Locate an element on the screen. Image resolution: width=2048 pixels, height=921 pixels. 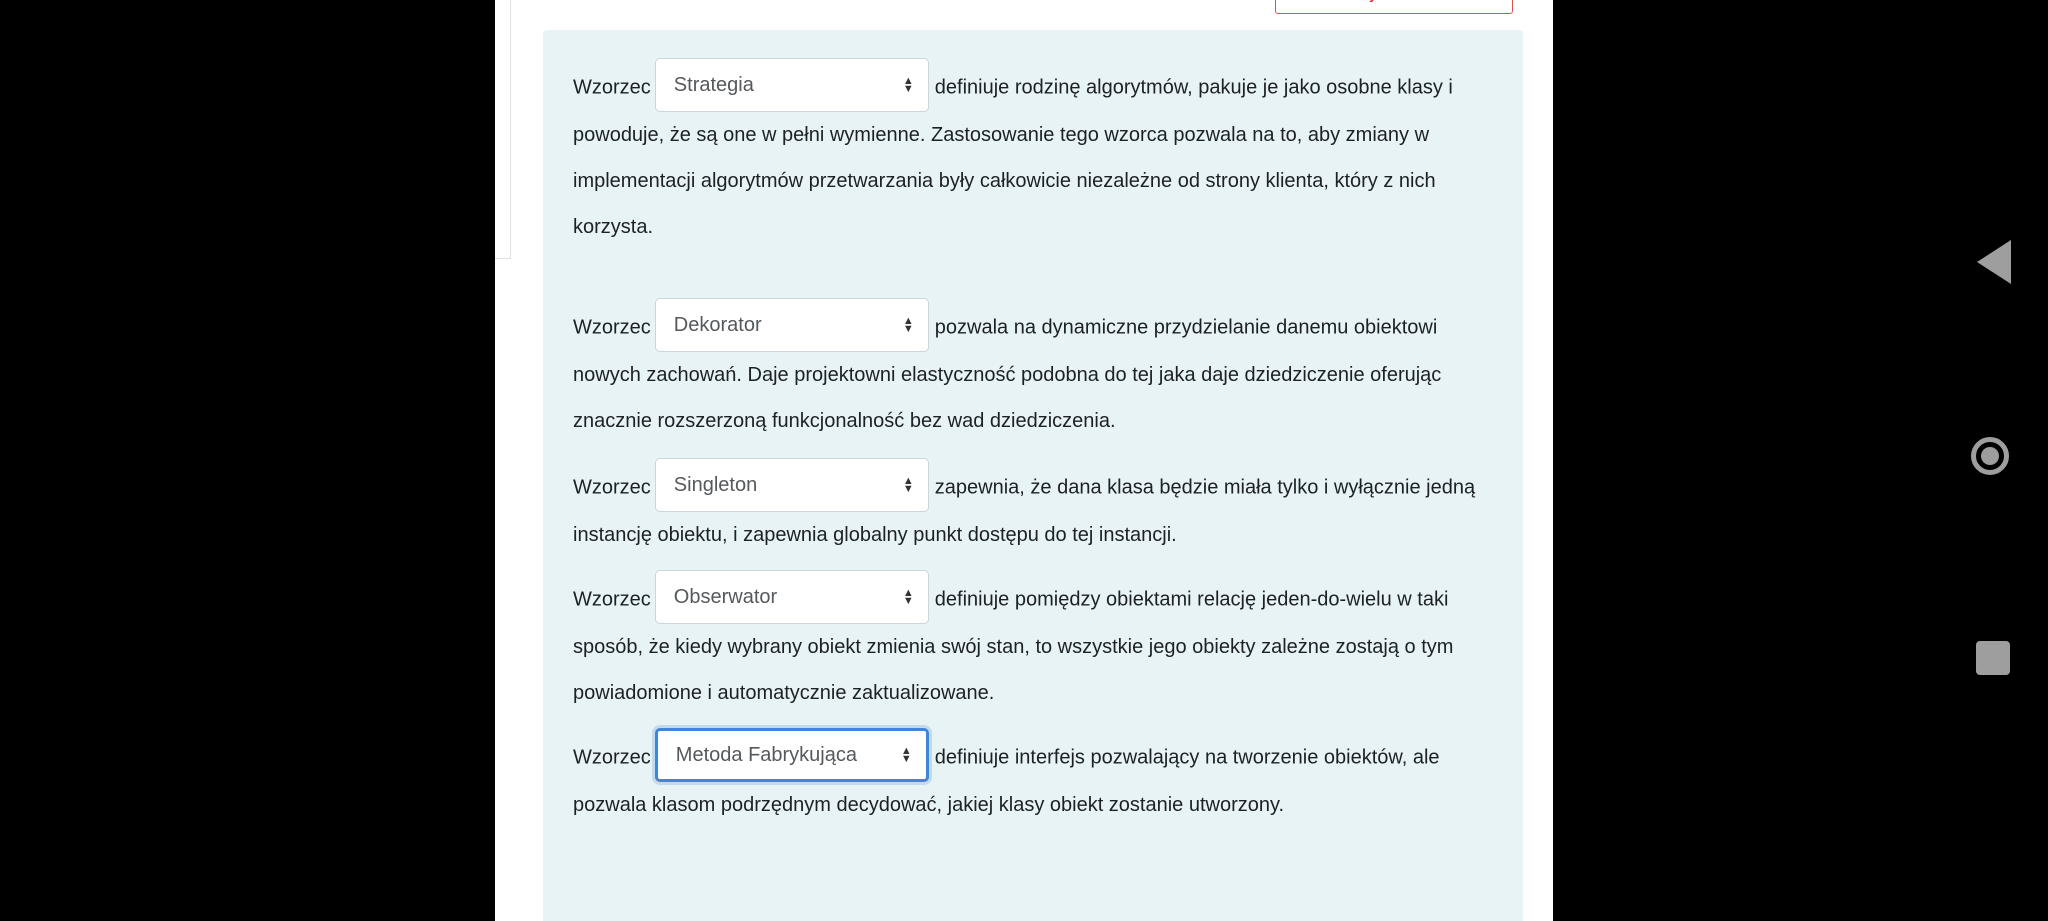
select-value: Dekorator is located at coordinates (717, 325).